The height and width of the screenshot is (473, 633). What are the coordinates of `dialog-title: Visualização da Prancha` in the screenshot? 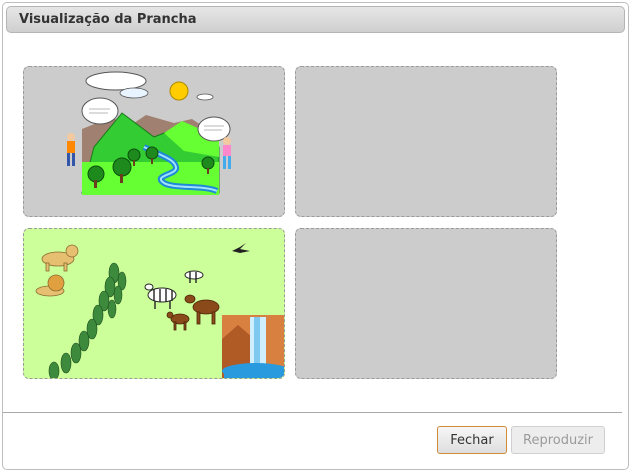 It's located at (108, 19).